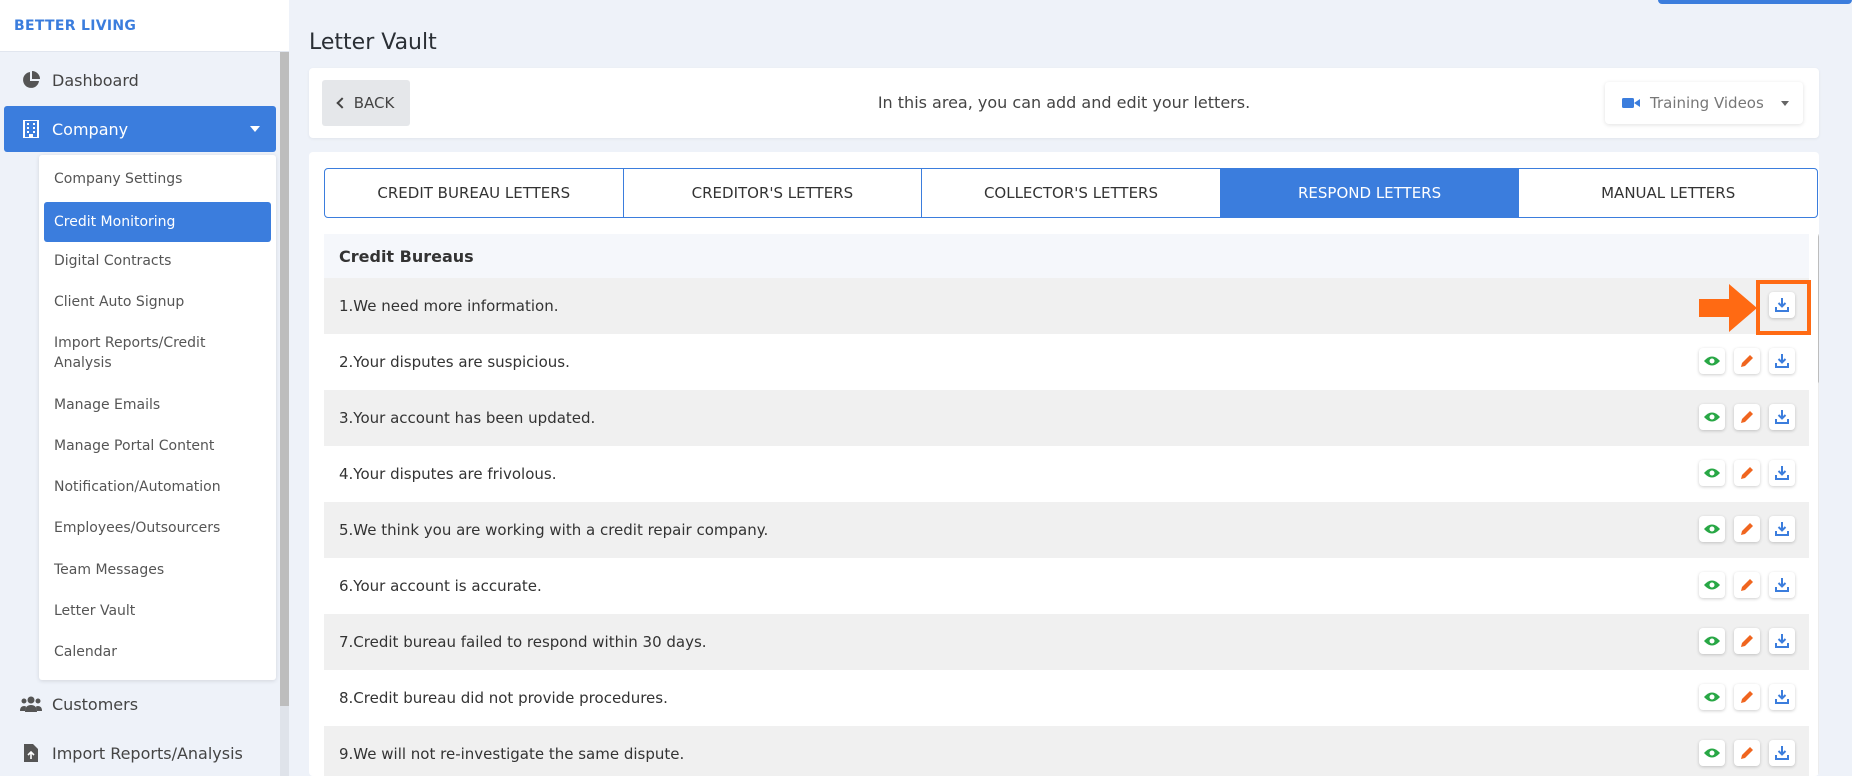 The image size is (1852, 776). What do you see at coordinates (140, 753) in the screenshot?
I see `nav-import-reports: Import Reports/Analysis` at bounding box center [140, 753].